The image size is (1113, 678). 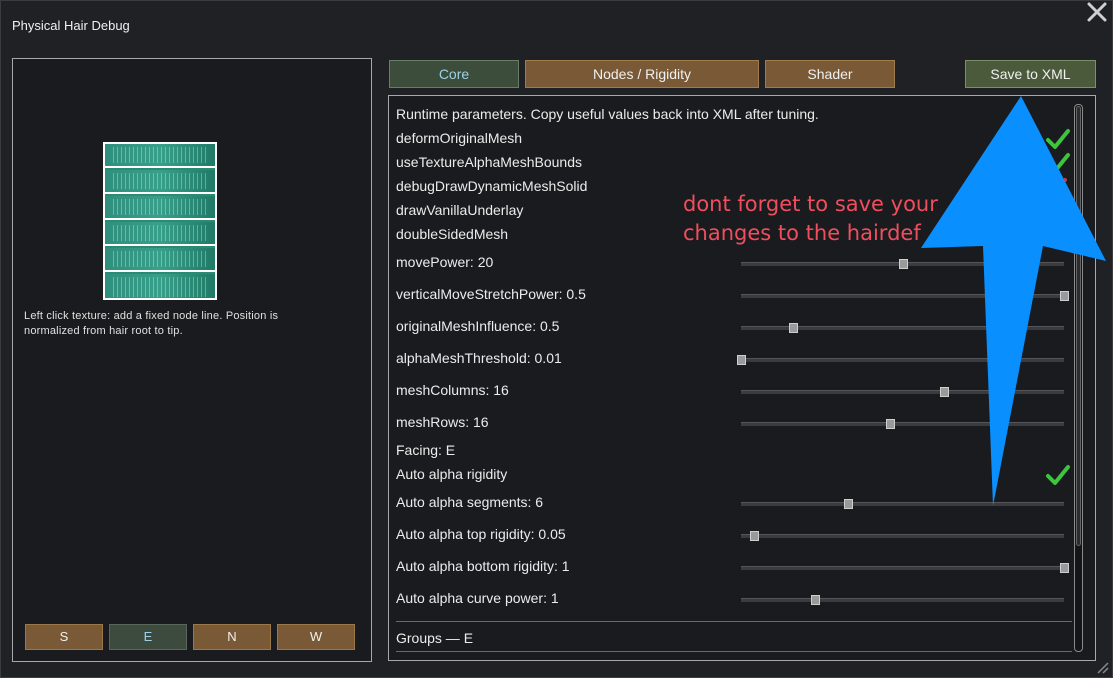 I want to click on tab-core: Core, so click(x=454, y=74).